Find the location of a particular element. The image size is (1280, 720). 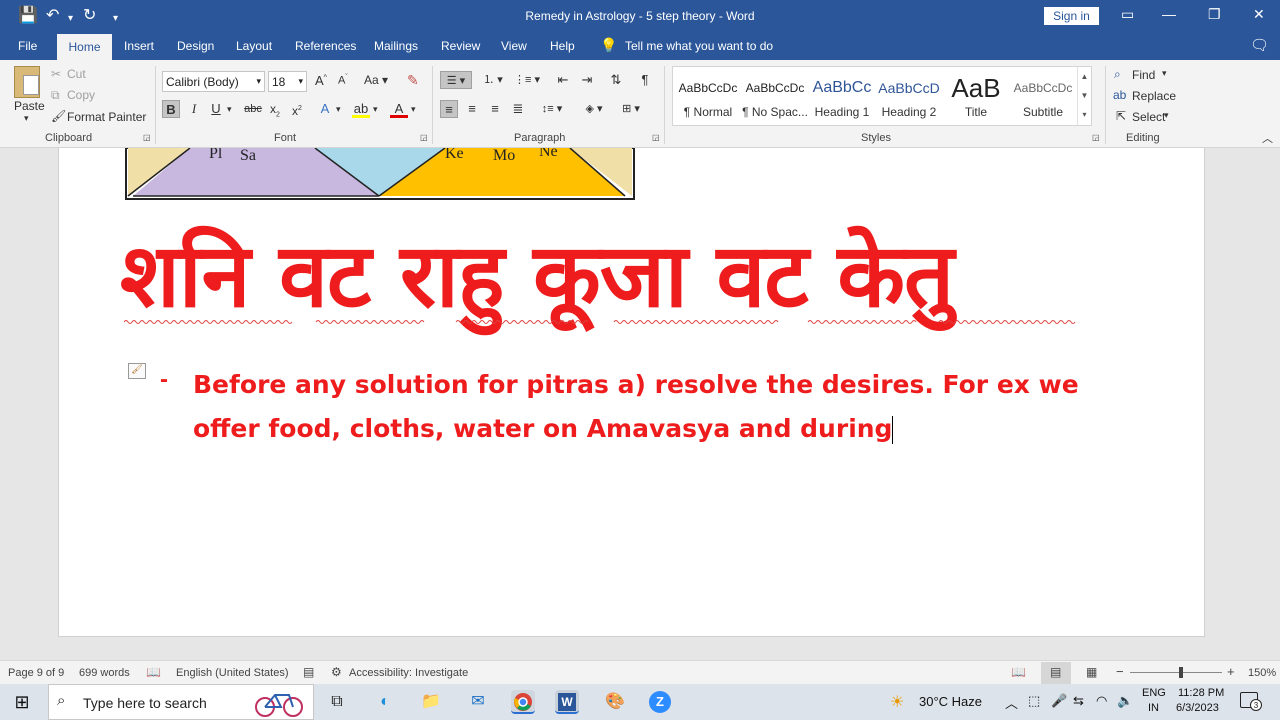

font-size-dropdown: 18 ▾ is located at coordinates (287, 81).